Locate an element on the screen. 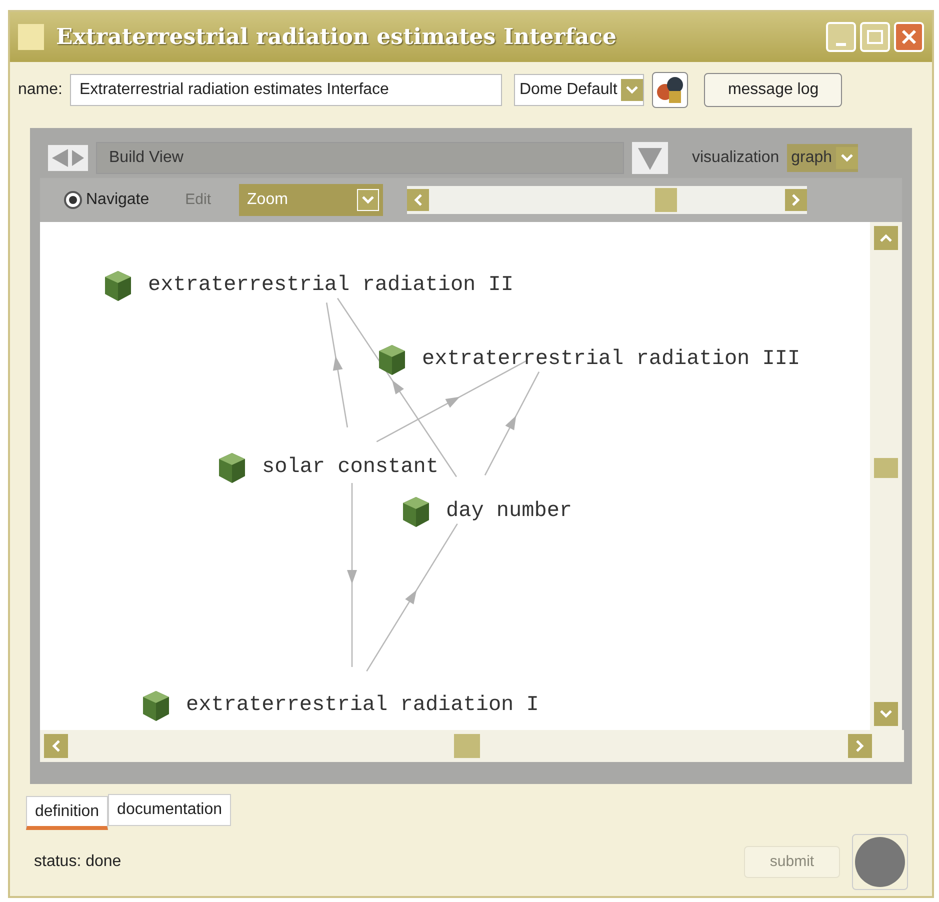  node-label: solar constant is located at coordinates (350, 468).